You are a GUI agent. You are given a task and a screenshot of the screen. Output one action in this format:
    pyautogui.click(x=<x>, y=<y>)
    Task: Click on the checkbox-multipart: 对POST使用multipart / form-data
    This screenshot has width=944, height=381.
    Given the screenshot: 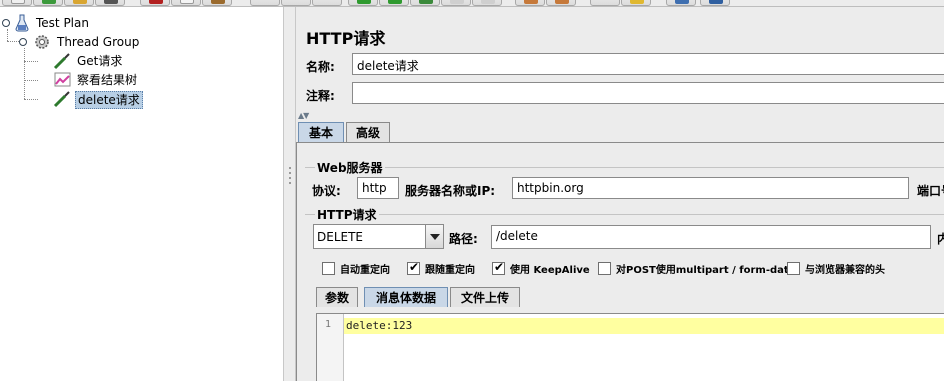 What is the action you would take?
    pyautogui.click(x=696, y=268)
    